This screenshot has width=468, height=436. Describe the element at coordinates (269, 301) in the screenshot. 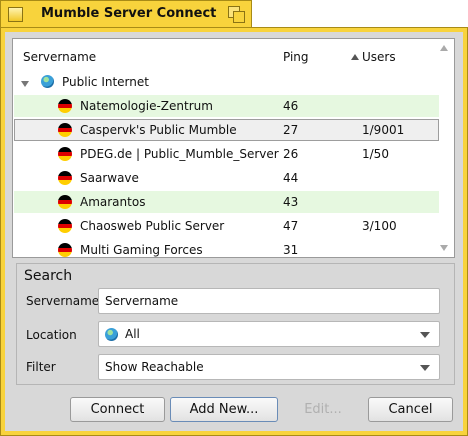

I see `servername-input: Servername` at that location.